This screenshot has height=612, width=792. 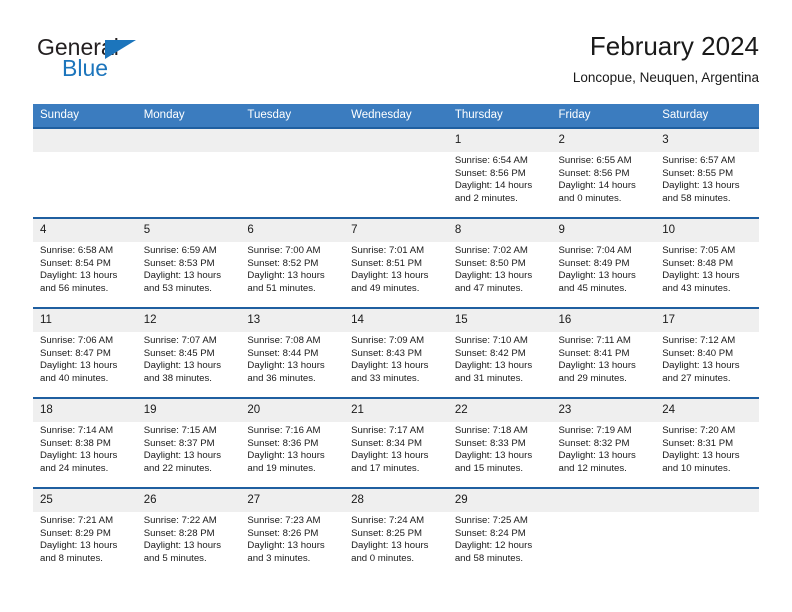 I want to click on weekday-header-monday: Monday, so click(x=188, y=116).